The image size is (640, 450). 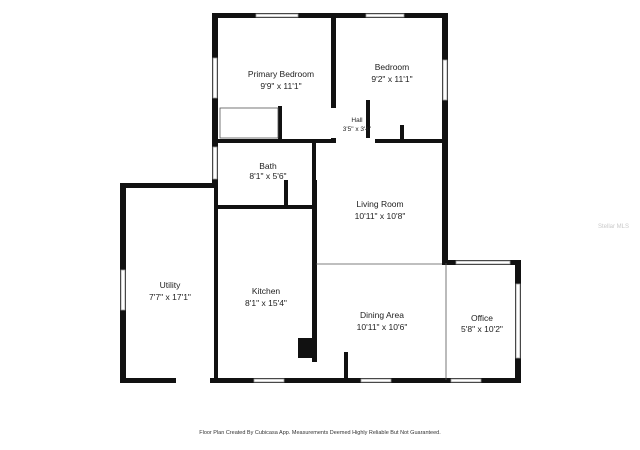 I want to click on wall-dining-stub, so click(x=346, y=367).